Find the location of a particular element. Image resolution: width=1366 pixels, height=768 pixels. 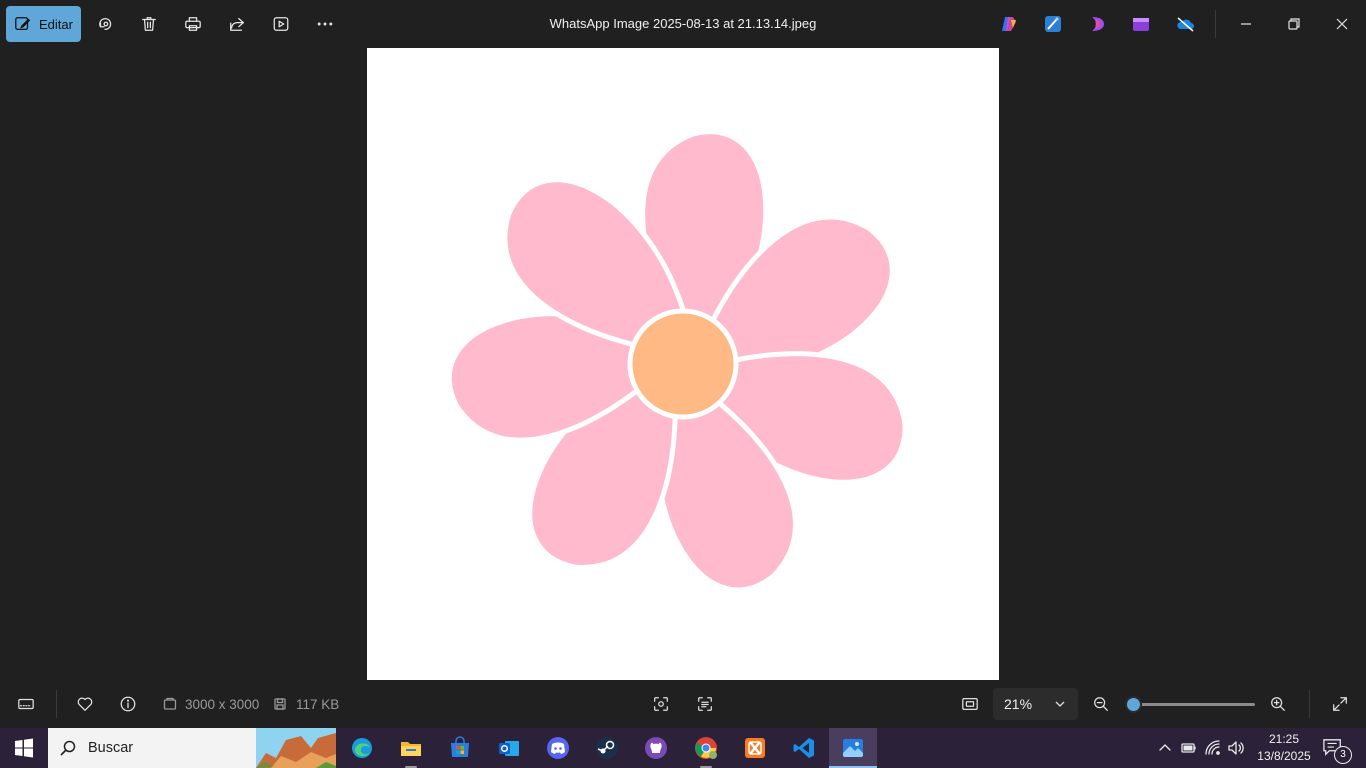

notification-center: 3 is located at coordinates (1337, 751).